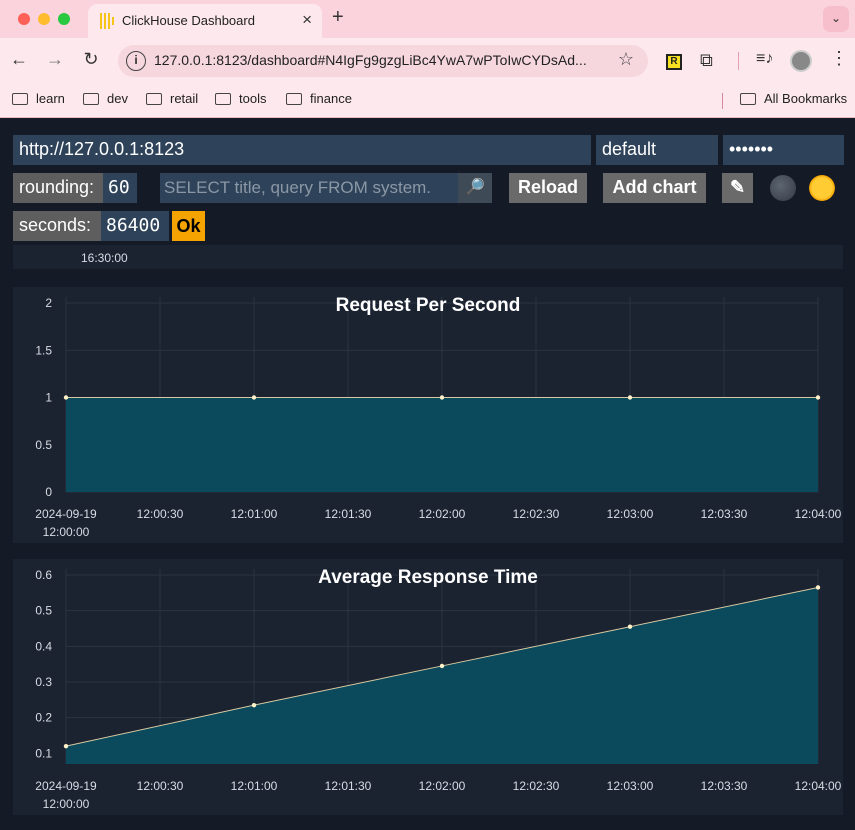 This screenshot has height=830, width=855. What do you see at coordinates (48, 303) in the screenshot?
I see `y-tick-label: 2` at bounding box center [48, 303].